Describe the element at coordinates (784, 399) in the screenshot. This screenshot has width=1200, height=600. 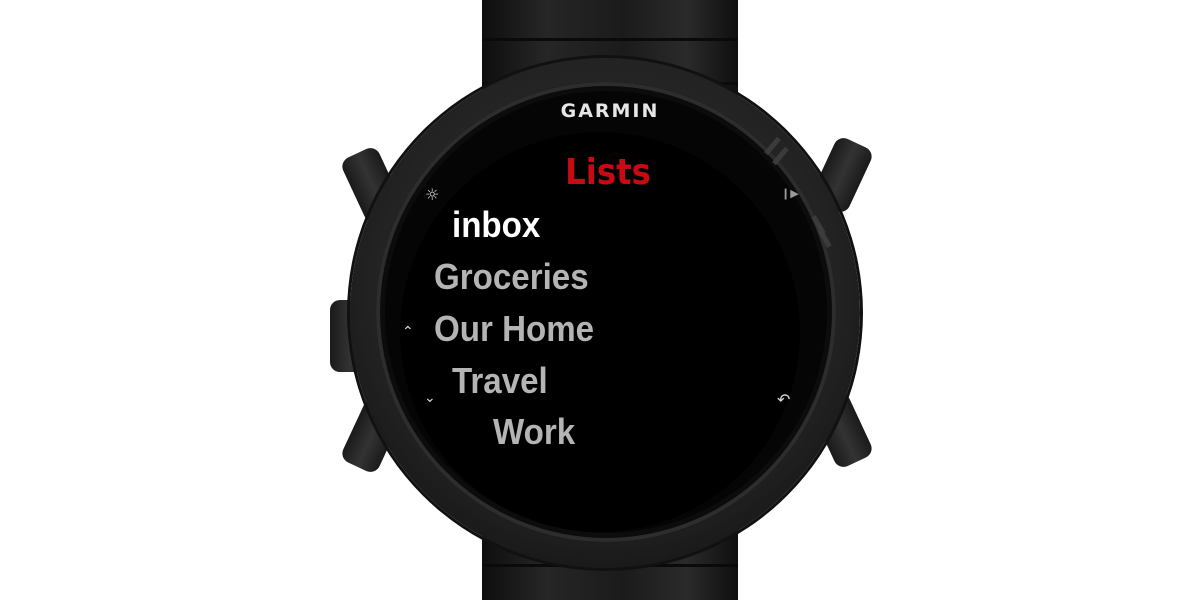
I see `back-arrow-icon: ↶` at that location.